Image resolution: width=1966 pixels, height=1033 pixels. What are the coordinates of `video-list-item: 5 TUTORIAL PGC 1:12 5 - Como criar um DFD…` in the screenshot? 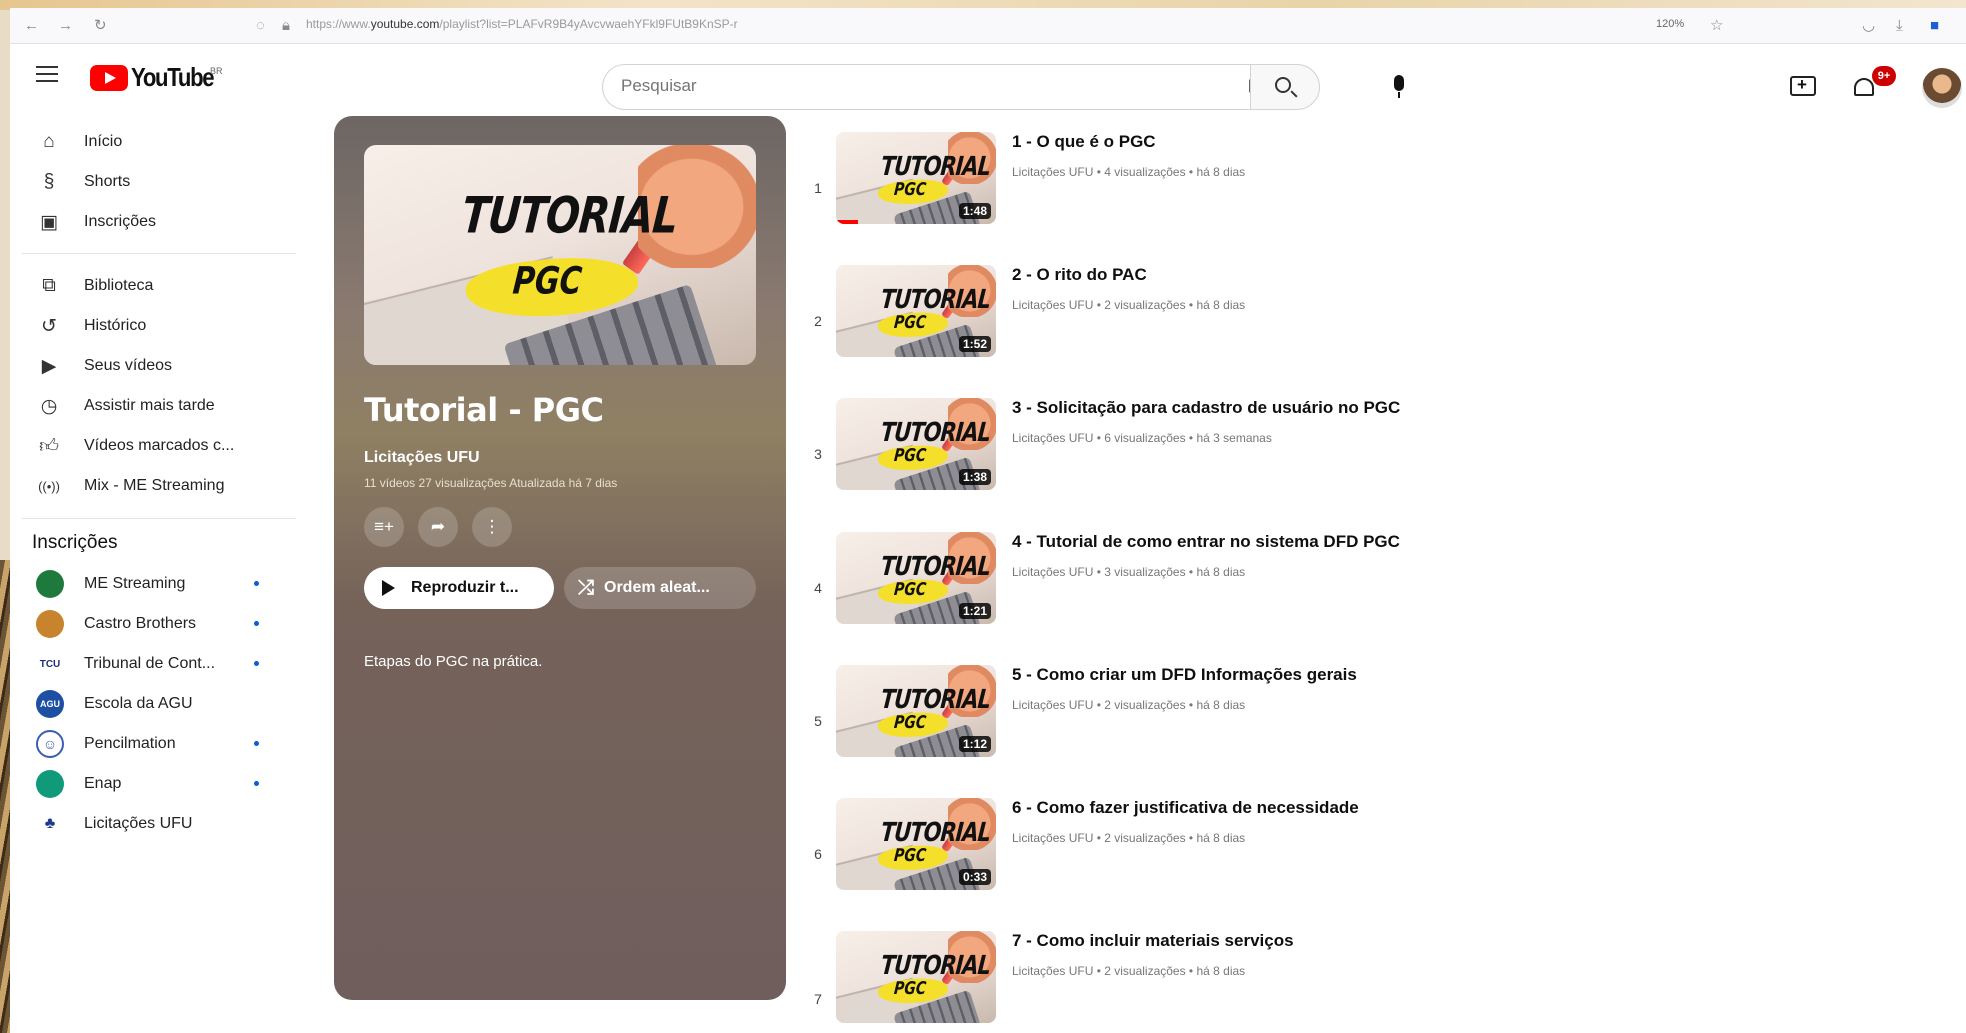 It's located at (1156, 723).